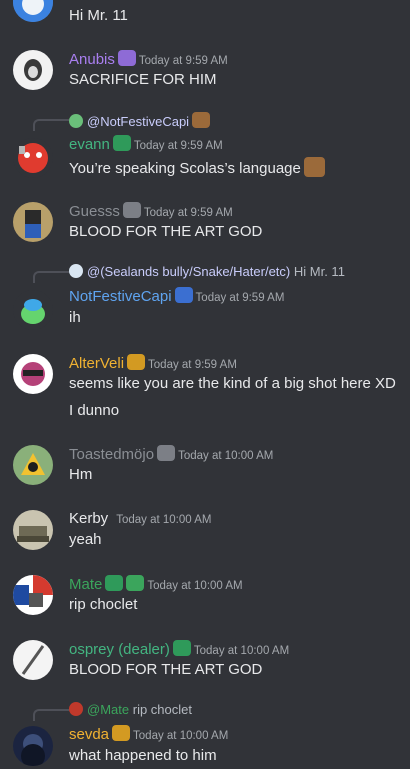 Image resolution: width=410 pixels, height=769 pixels. I want to click on message-text: rip choclet, so click(103, 604).